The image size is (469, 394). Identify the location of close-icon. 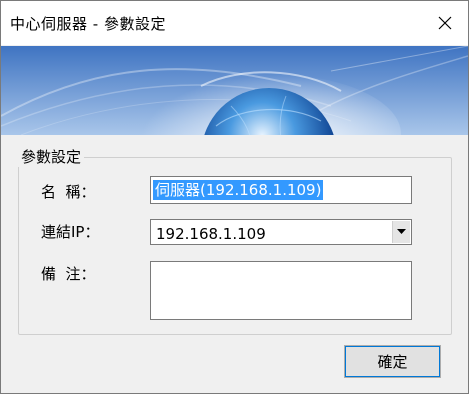
(445, 23).